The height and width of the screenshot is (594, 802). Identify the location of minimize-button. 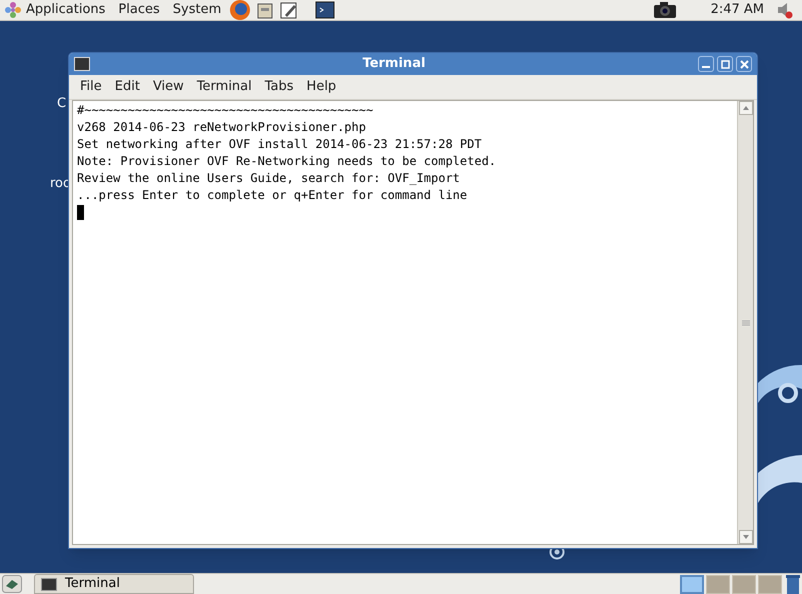
(706, 64).